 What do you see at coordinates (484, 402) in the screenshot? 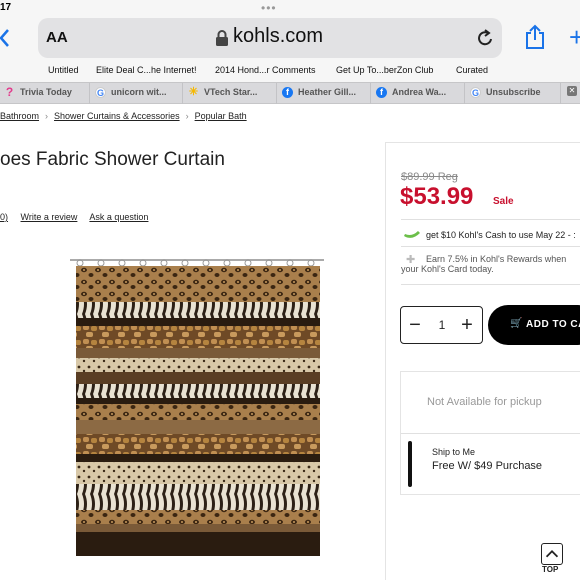
I see `pickup-status: Not Available for pickup` at bounding box center [484, 402].